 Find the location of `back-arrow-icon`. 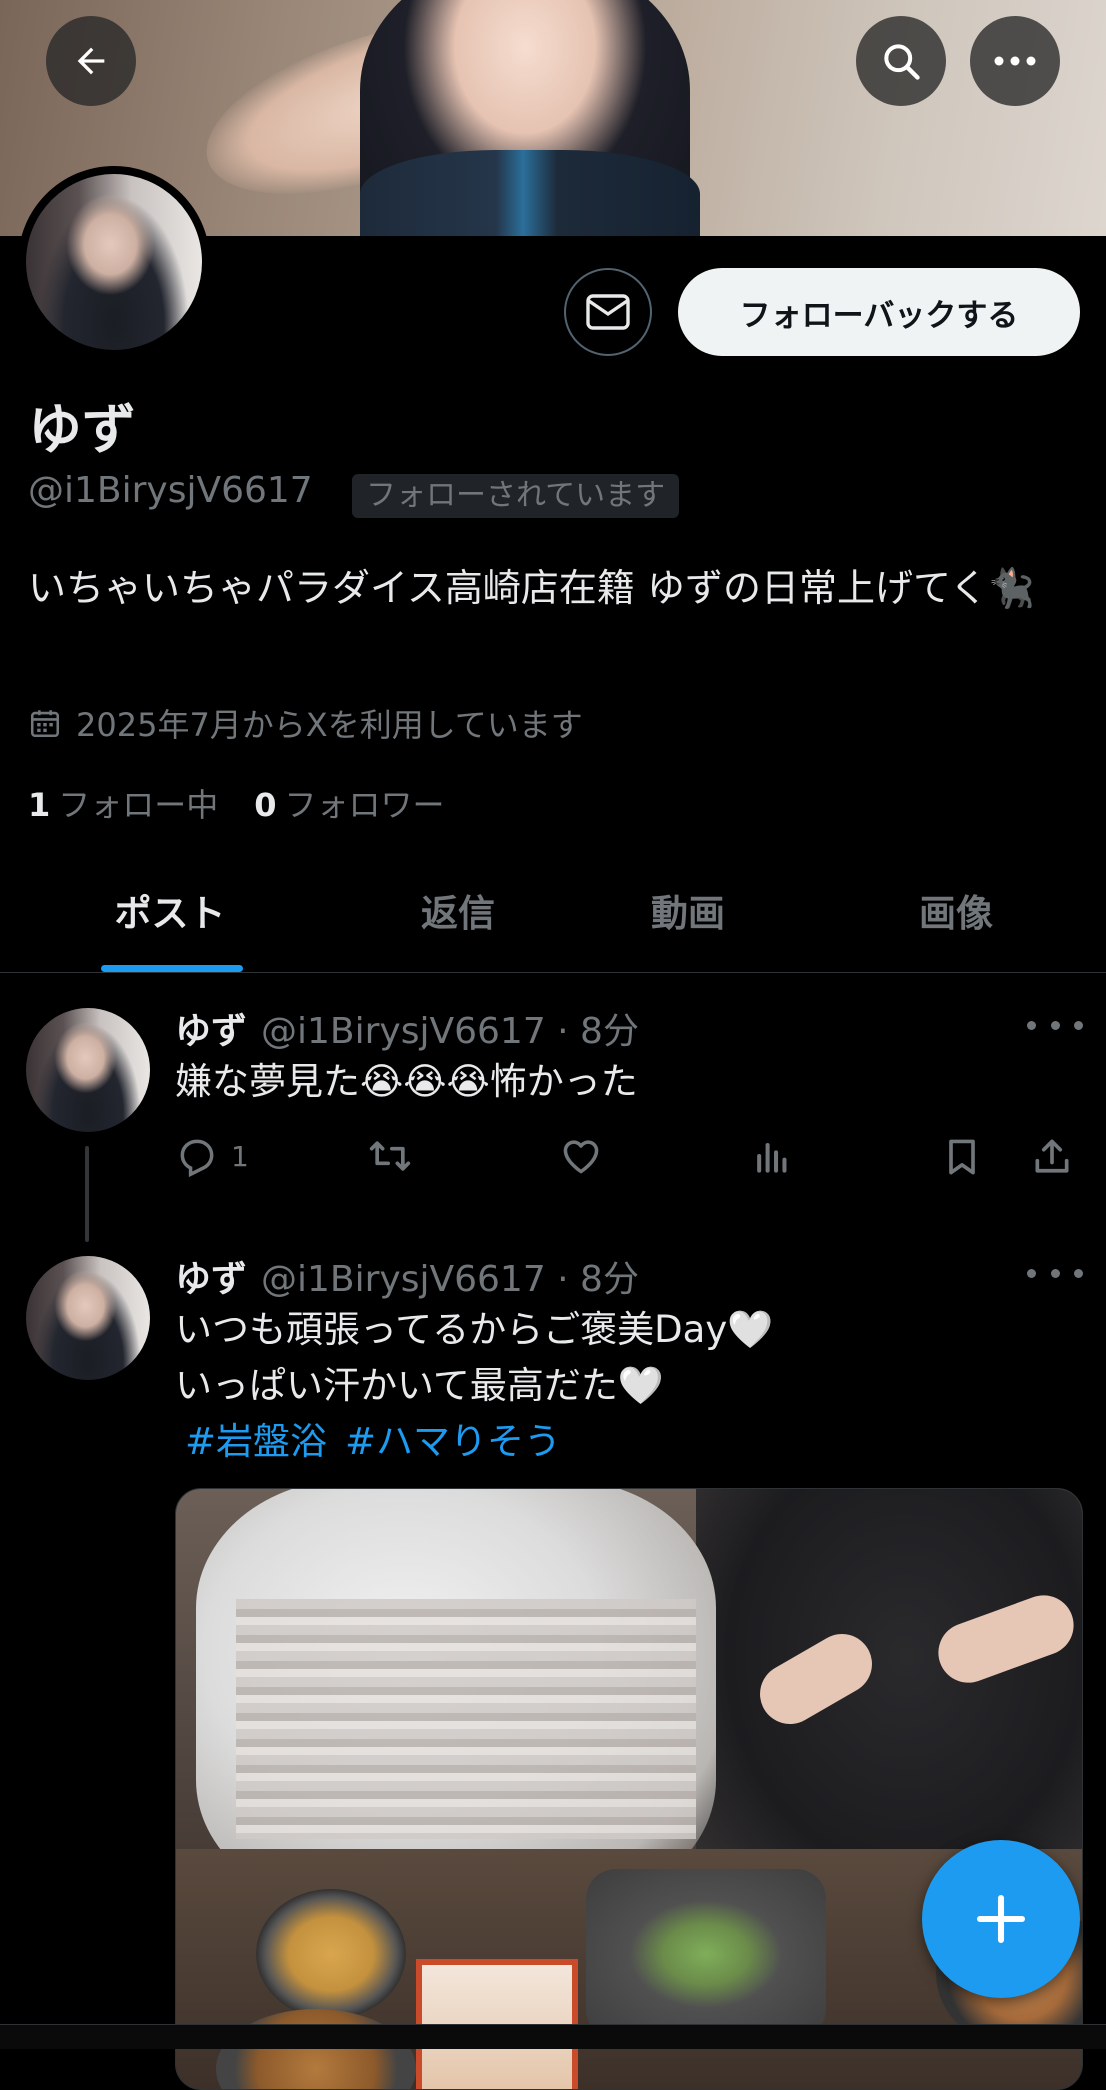

back-arrow-icon is located at coordinates (91, 61).